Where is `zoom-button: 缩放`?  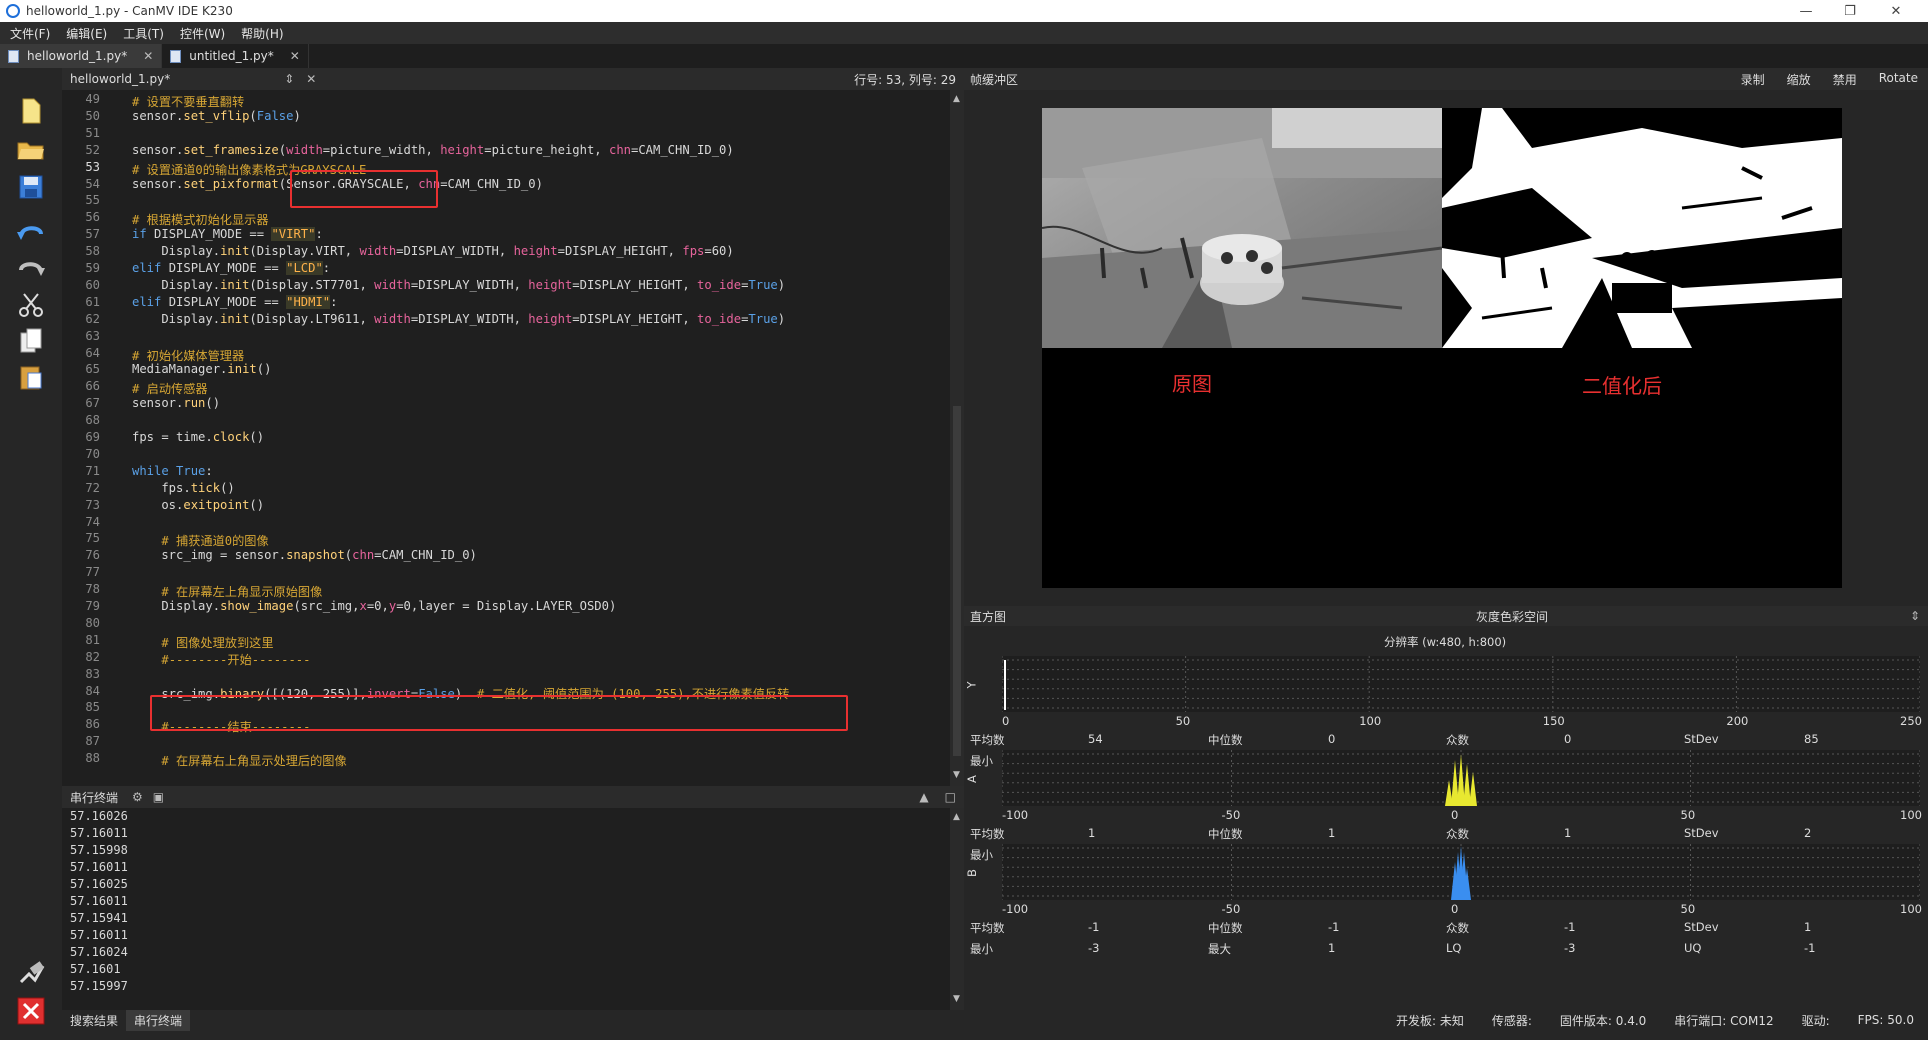
zoom-button: 缩放 is located at coordinates (1799, 79).